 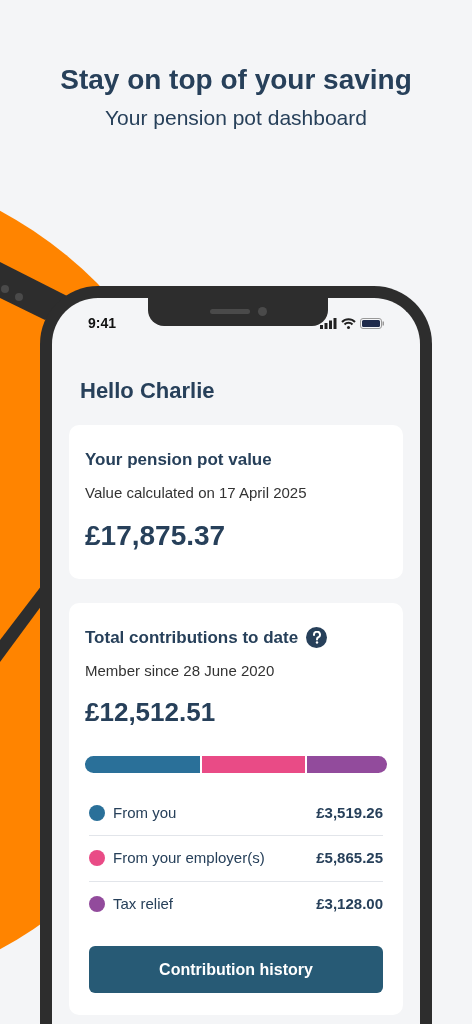 I want to click on legend-label: Tax relief, so click(x=144, y=903).